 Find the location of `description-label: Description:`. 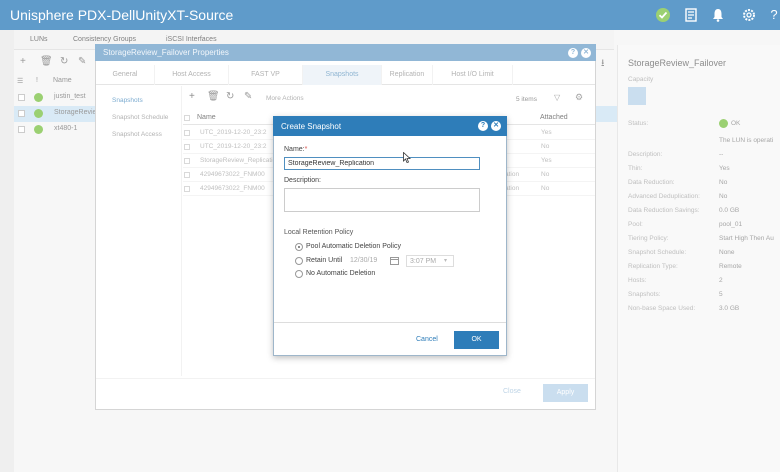

description-label: Description: is located at coordinates (302, 180).